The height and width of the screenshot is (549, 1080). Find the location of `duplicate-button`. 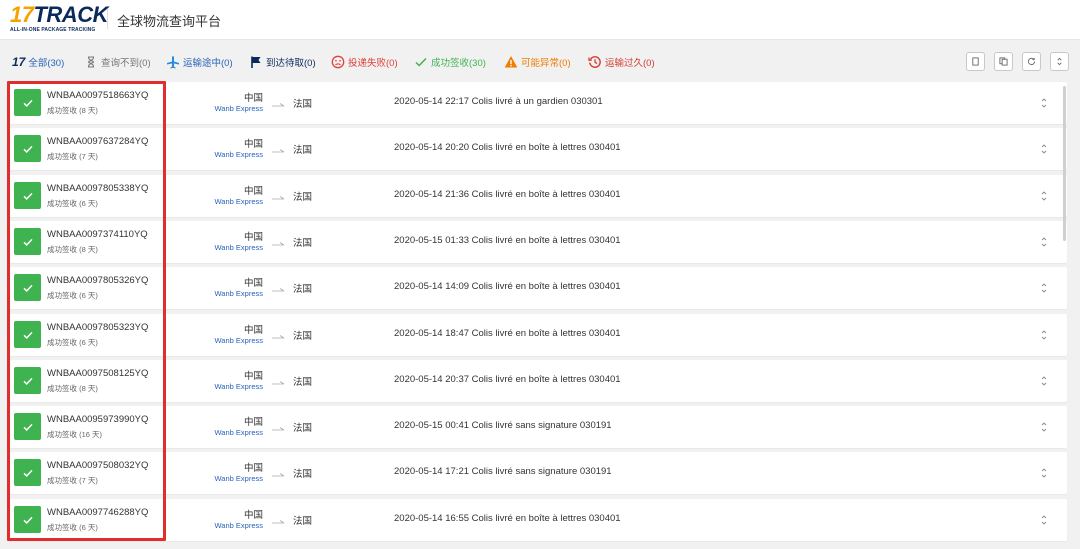

duplicate-button is located at coordinates (1003, 61).